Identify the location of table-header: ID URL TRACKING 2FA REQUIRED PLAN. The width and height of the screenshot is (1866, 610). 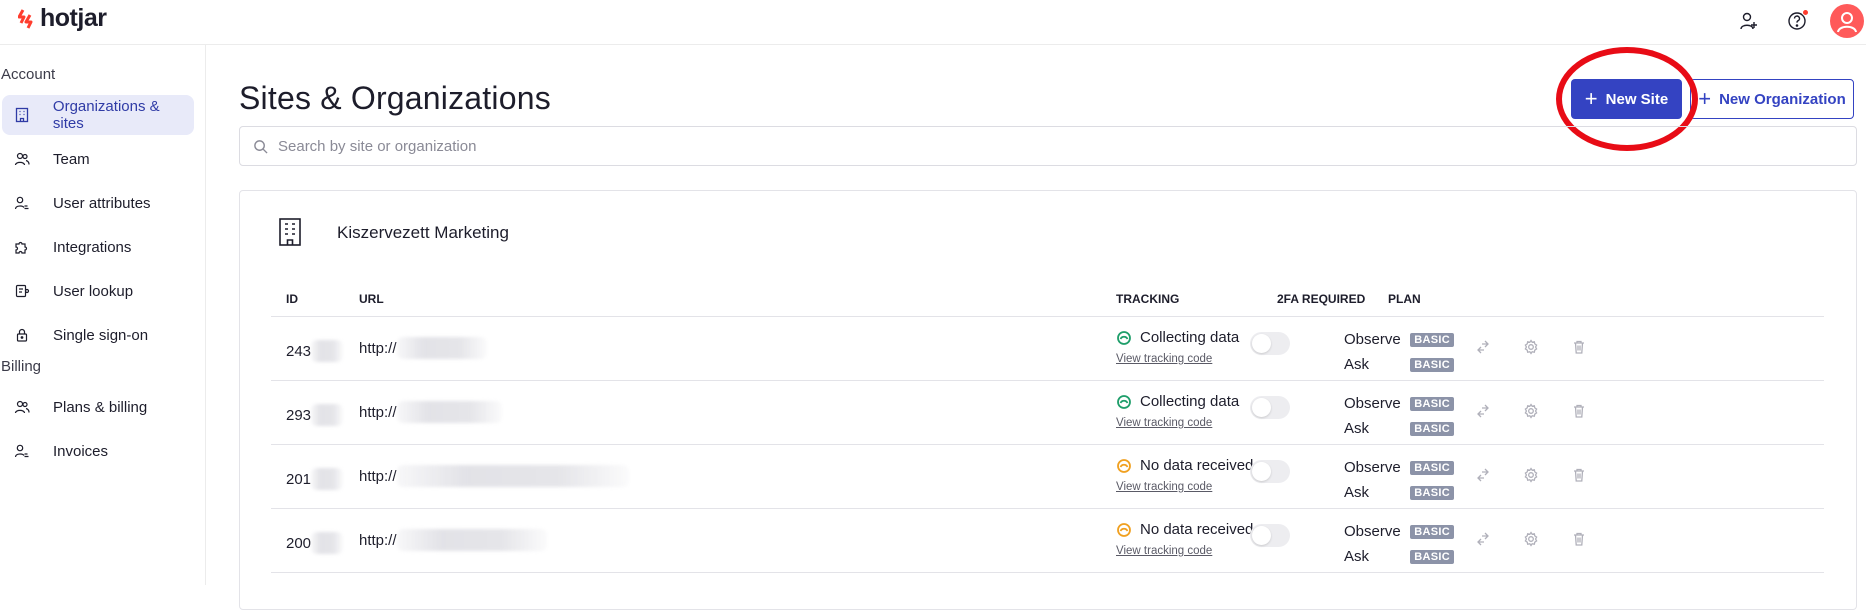
(1047, 297).